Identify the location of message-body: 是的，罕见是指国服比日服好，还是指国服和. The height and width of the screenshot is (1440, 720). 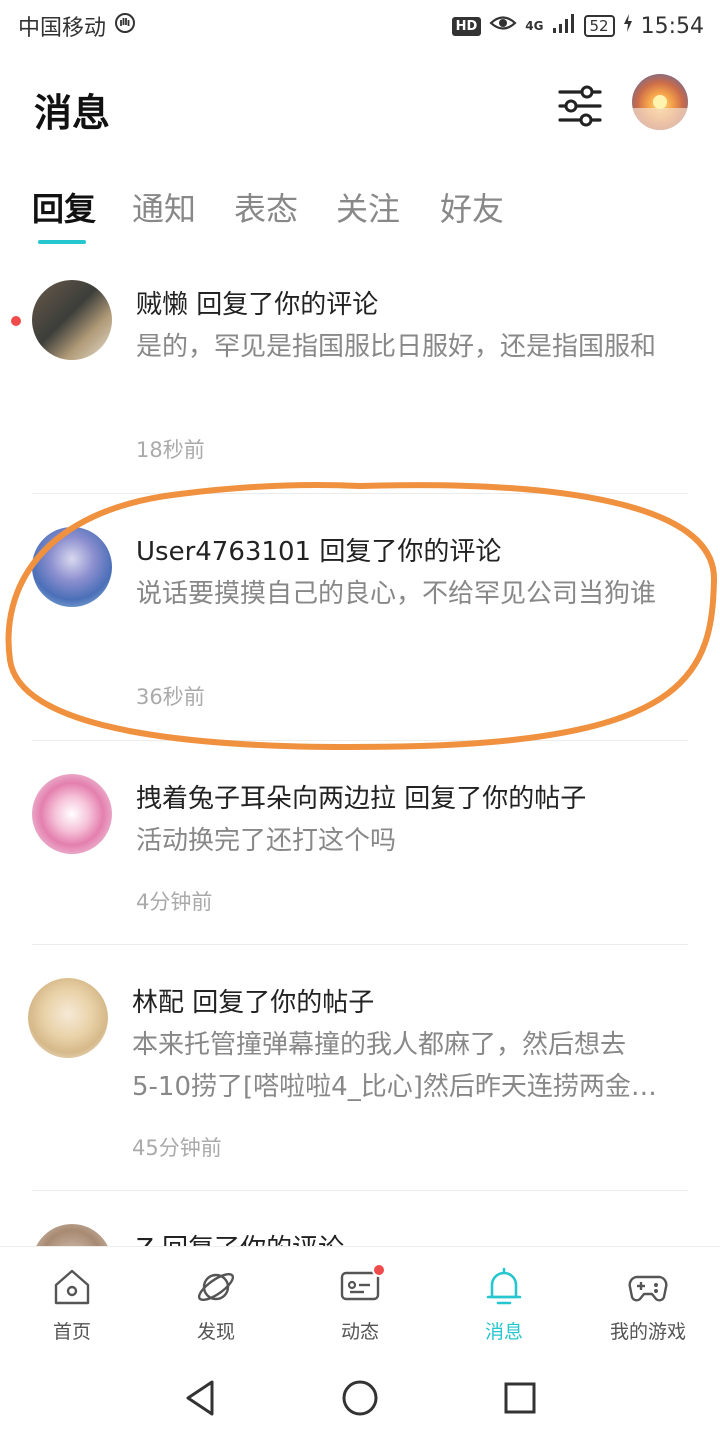
(396, 347).